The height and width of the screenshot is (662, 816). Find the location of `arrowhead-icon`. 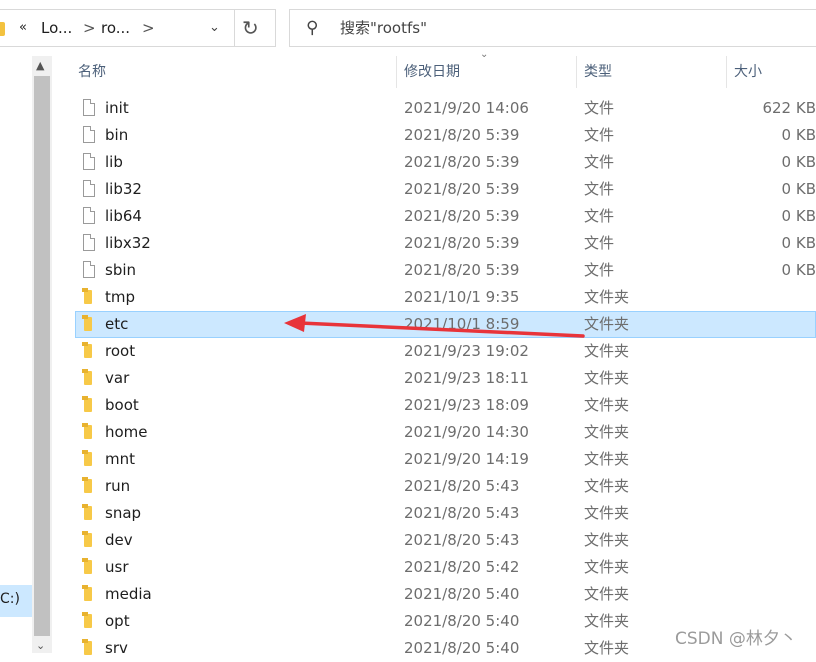

arrowhead-icon is located at coordinates (295, 323).